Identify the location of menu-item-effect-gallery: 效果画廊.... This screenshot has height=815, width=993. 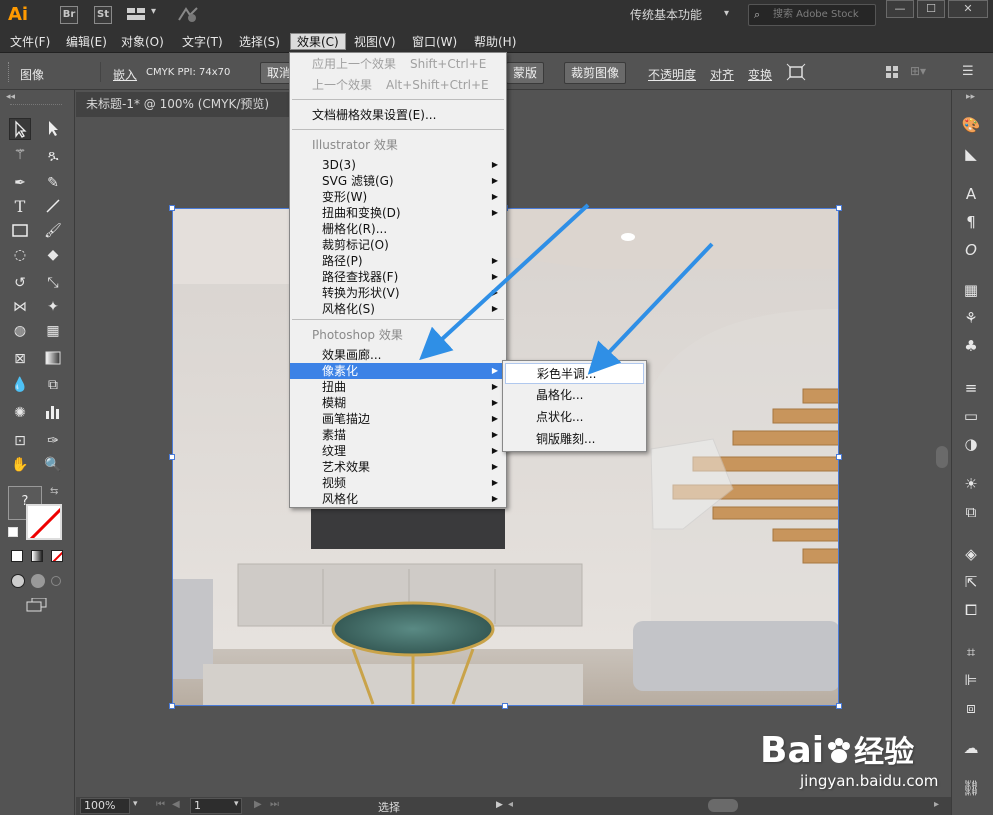
(398, 355).